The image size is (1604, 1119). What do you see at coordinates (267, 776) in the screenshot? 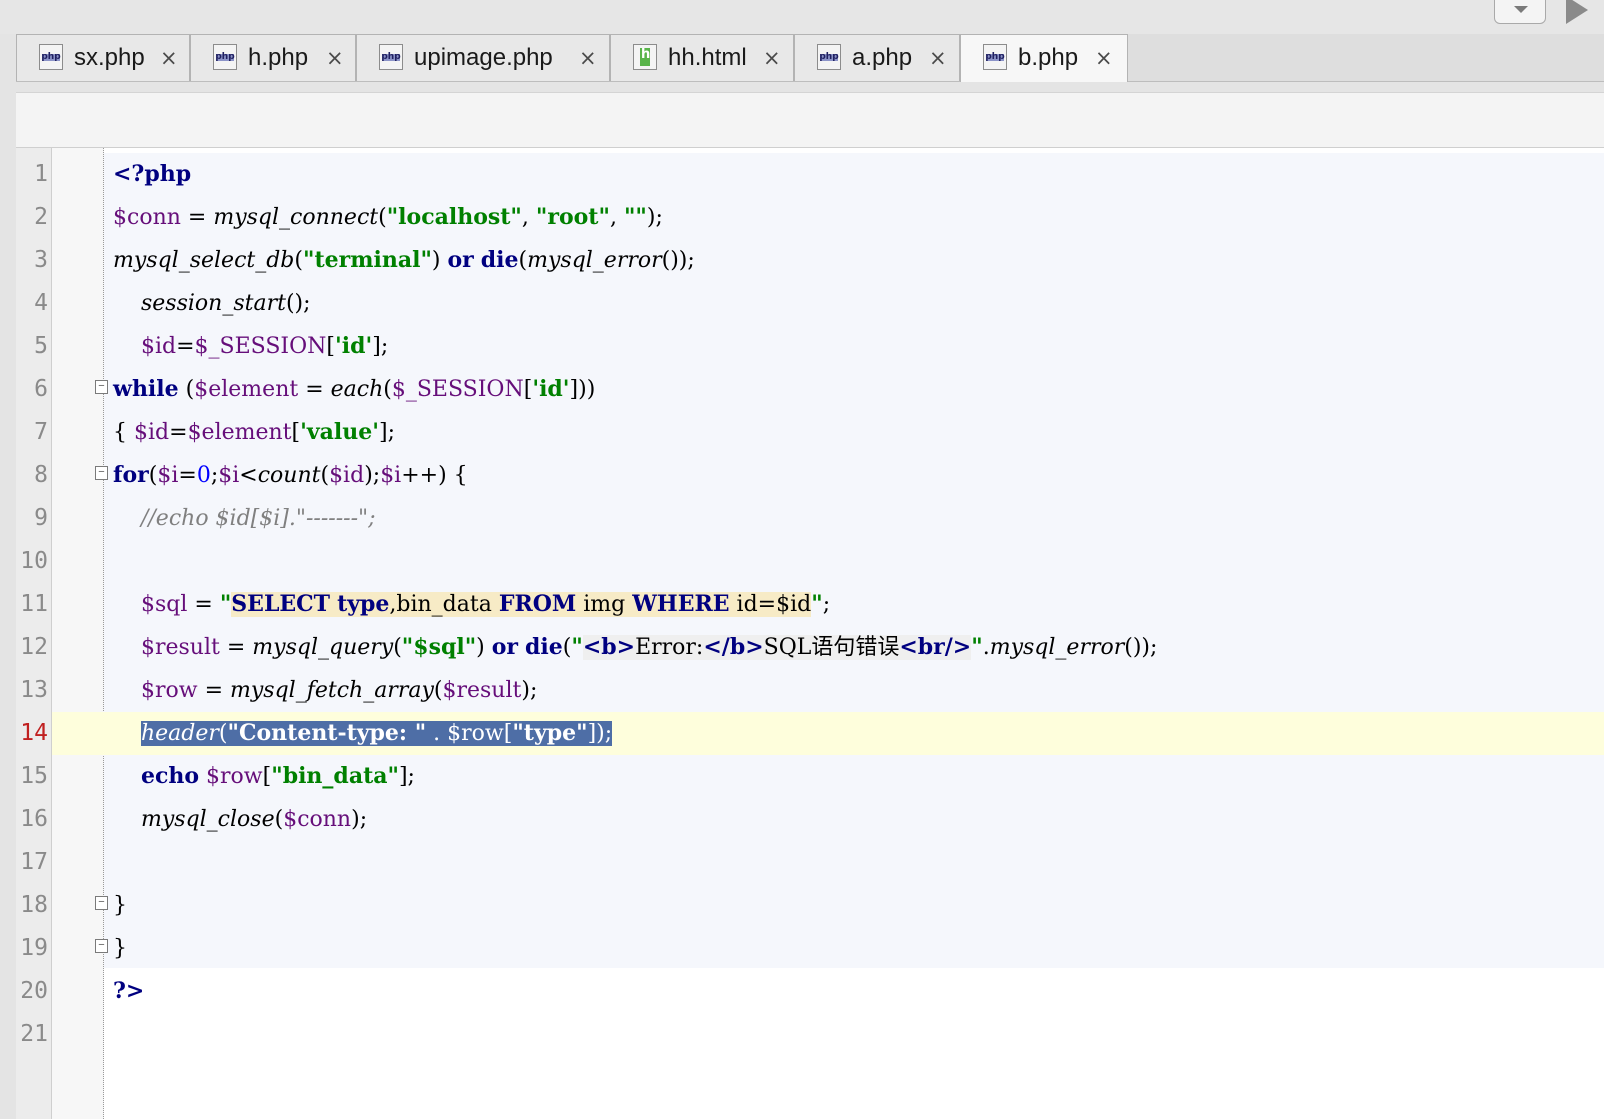
I see `token: [` at bounding box center [267, 776].